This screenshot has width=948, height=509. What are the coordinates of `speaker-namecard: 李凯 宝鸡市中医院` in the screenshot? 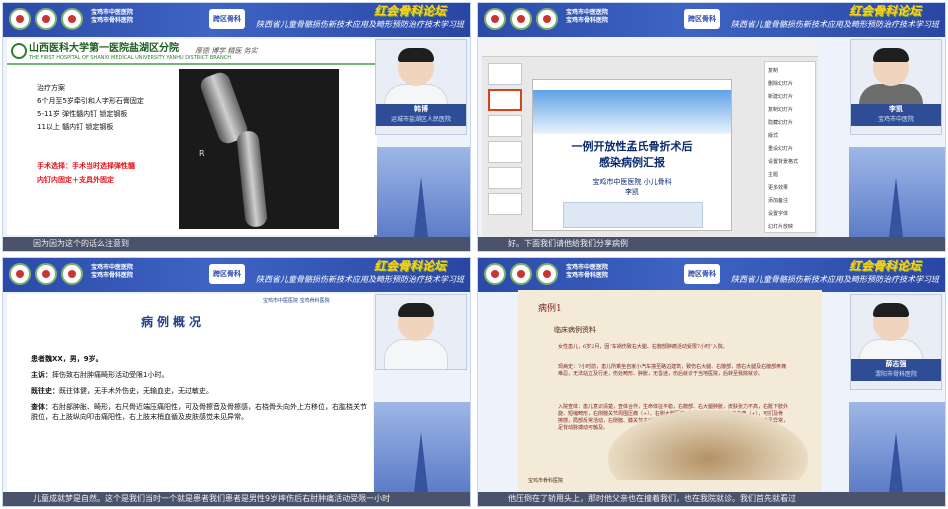 It's located at (896, 115).